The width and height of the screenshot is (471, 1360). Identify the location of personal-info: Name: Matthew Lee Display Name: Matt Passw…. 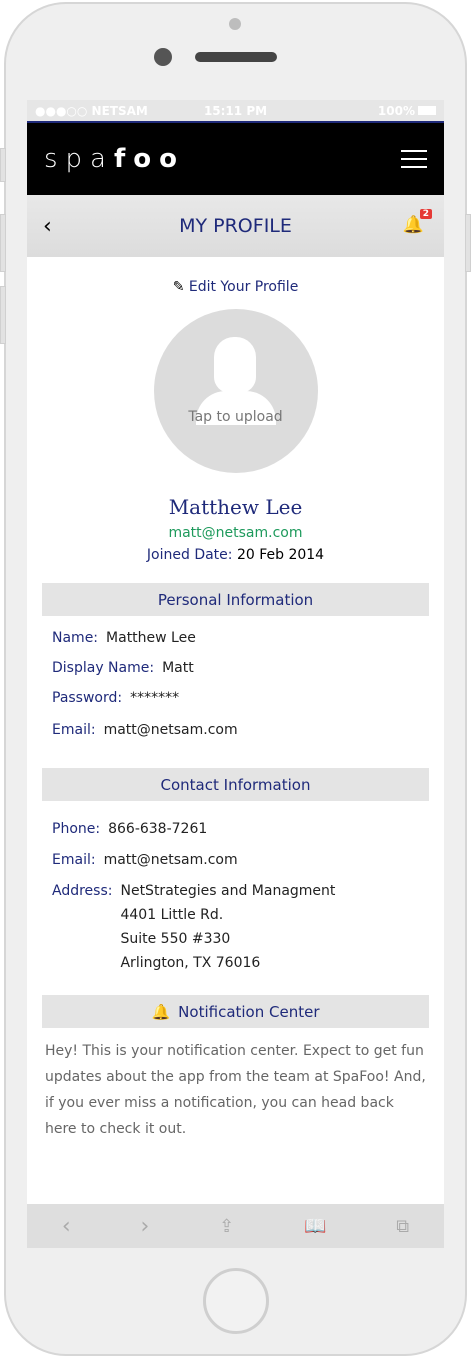
(235, 691).